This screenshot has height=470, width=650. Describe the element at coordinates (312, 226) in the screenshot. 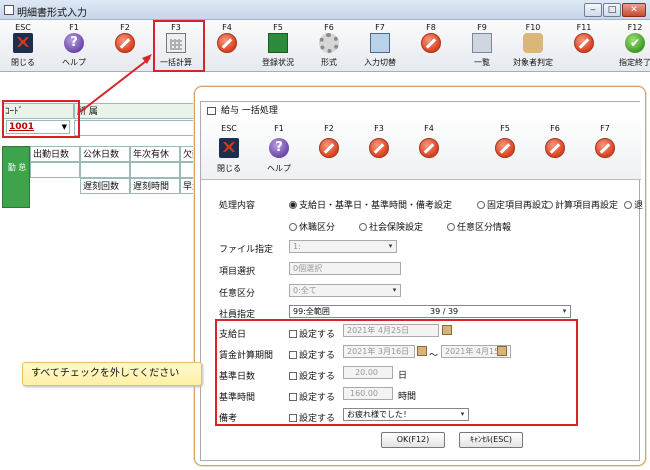

I see `radio-leave: 休職区分` at that location.